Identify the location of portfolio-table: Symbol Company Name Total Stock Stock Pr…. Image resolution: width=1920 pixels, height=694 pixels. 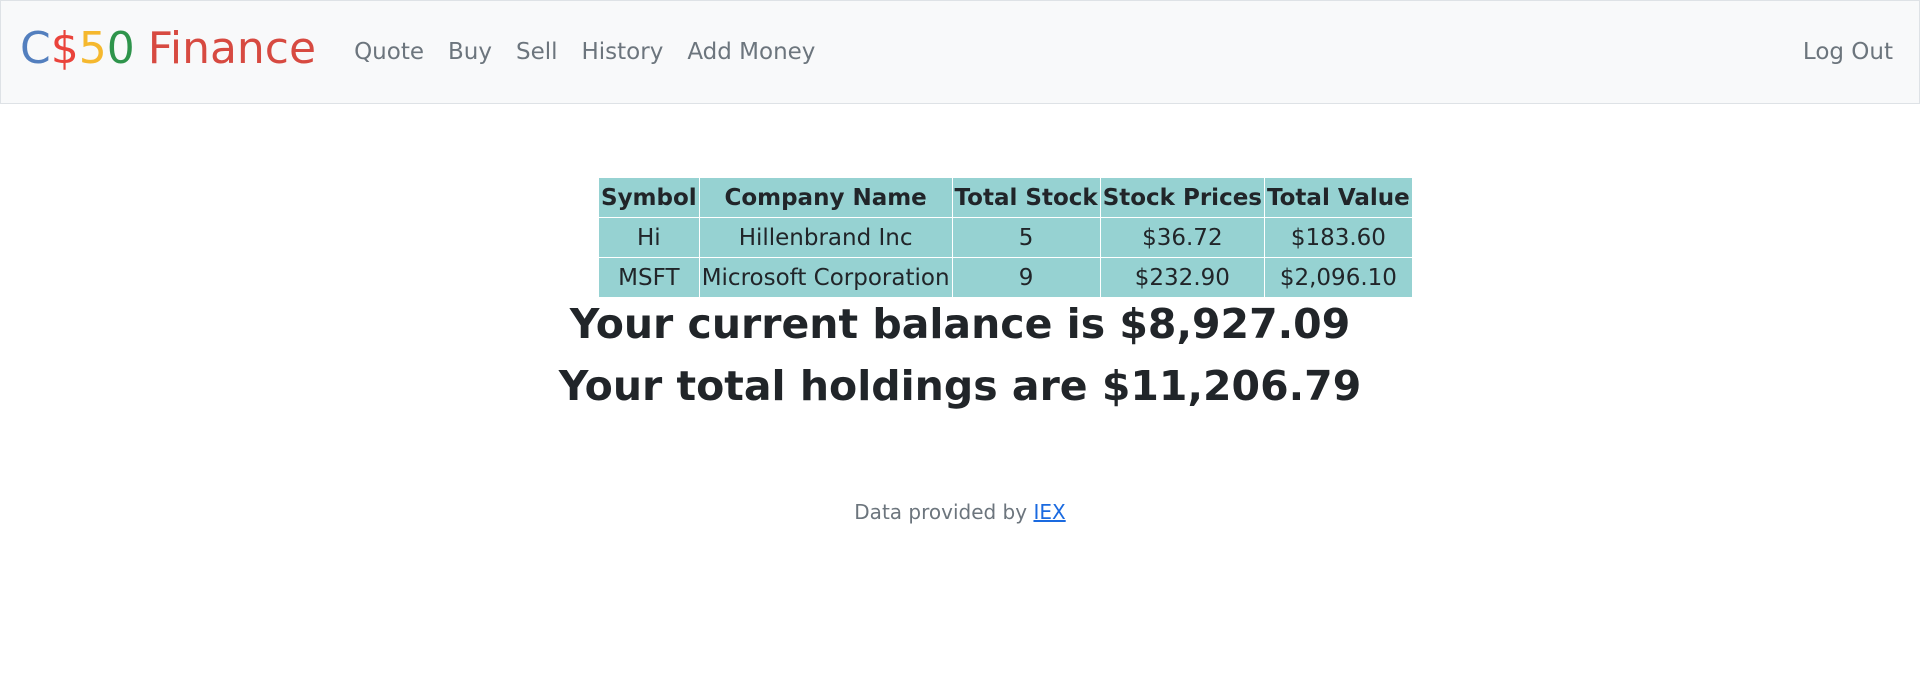
(1005, 237).